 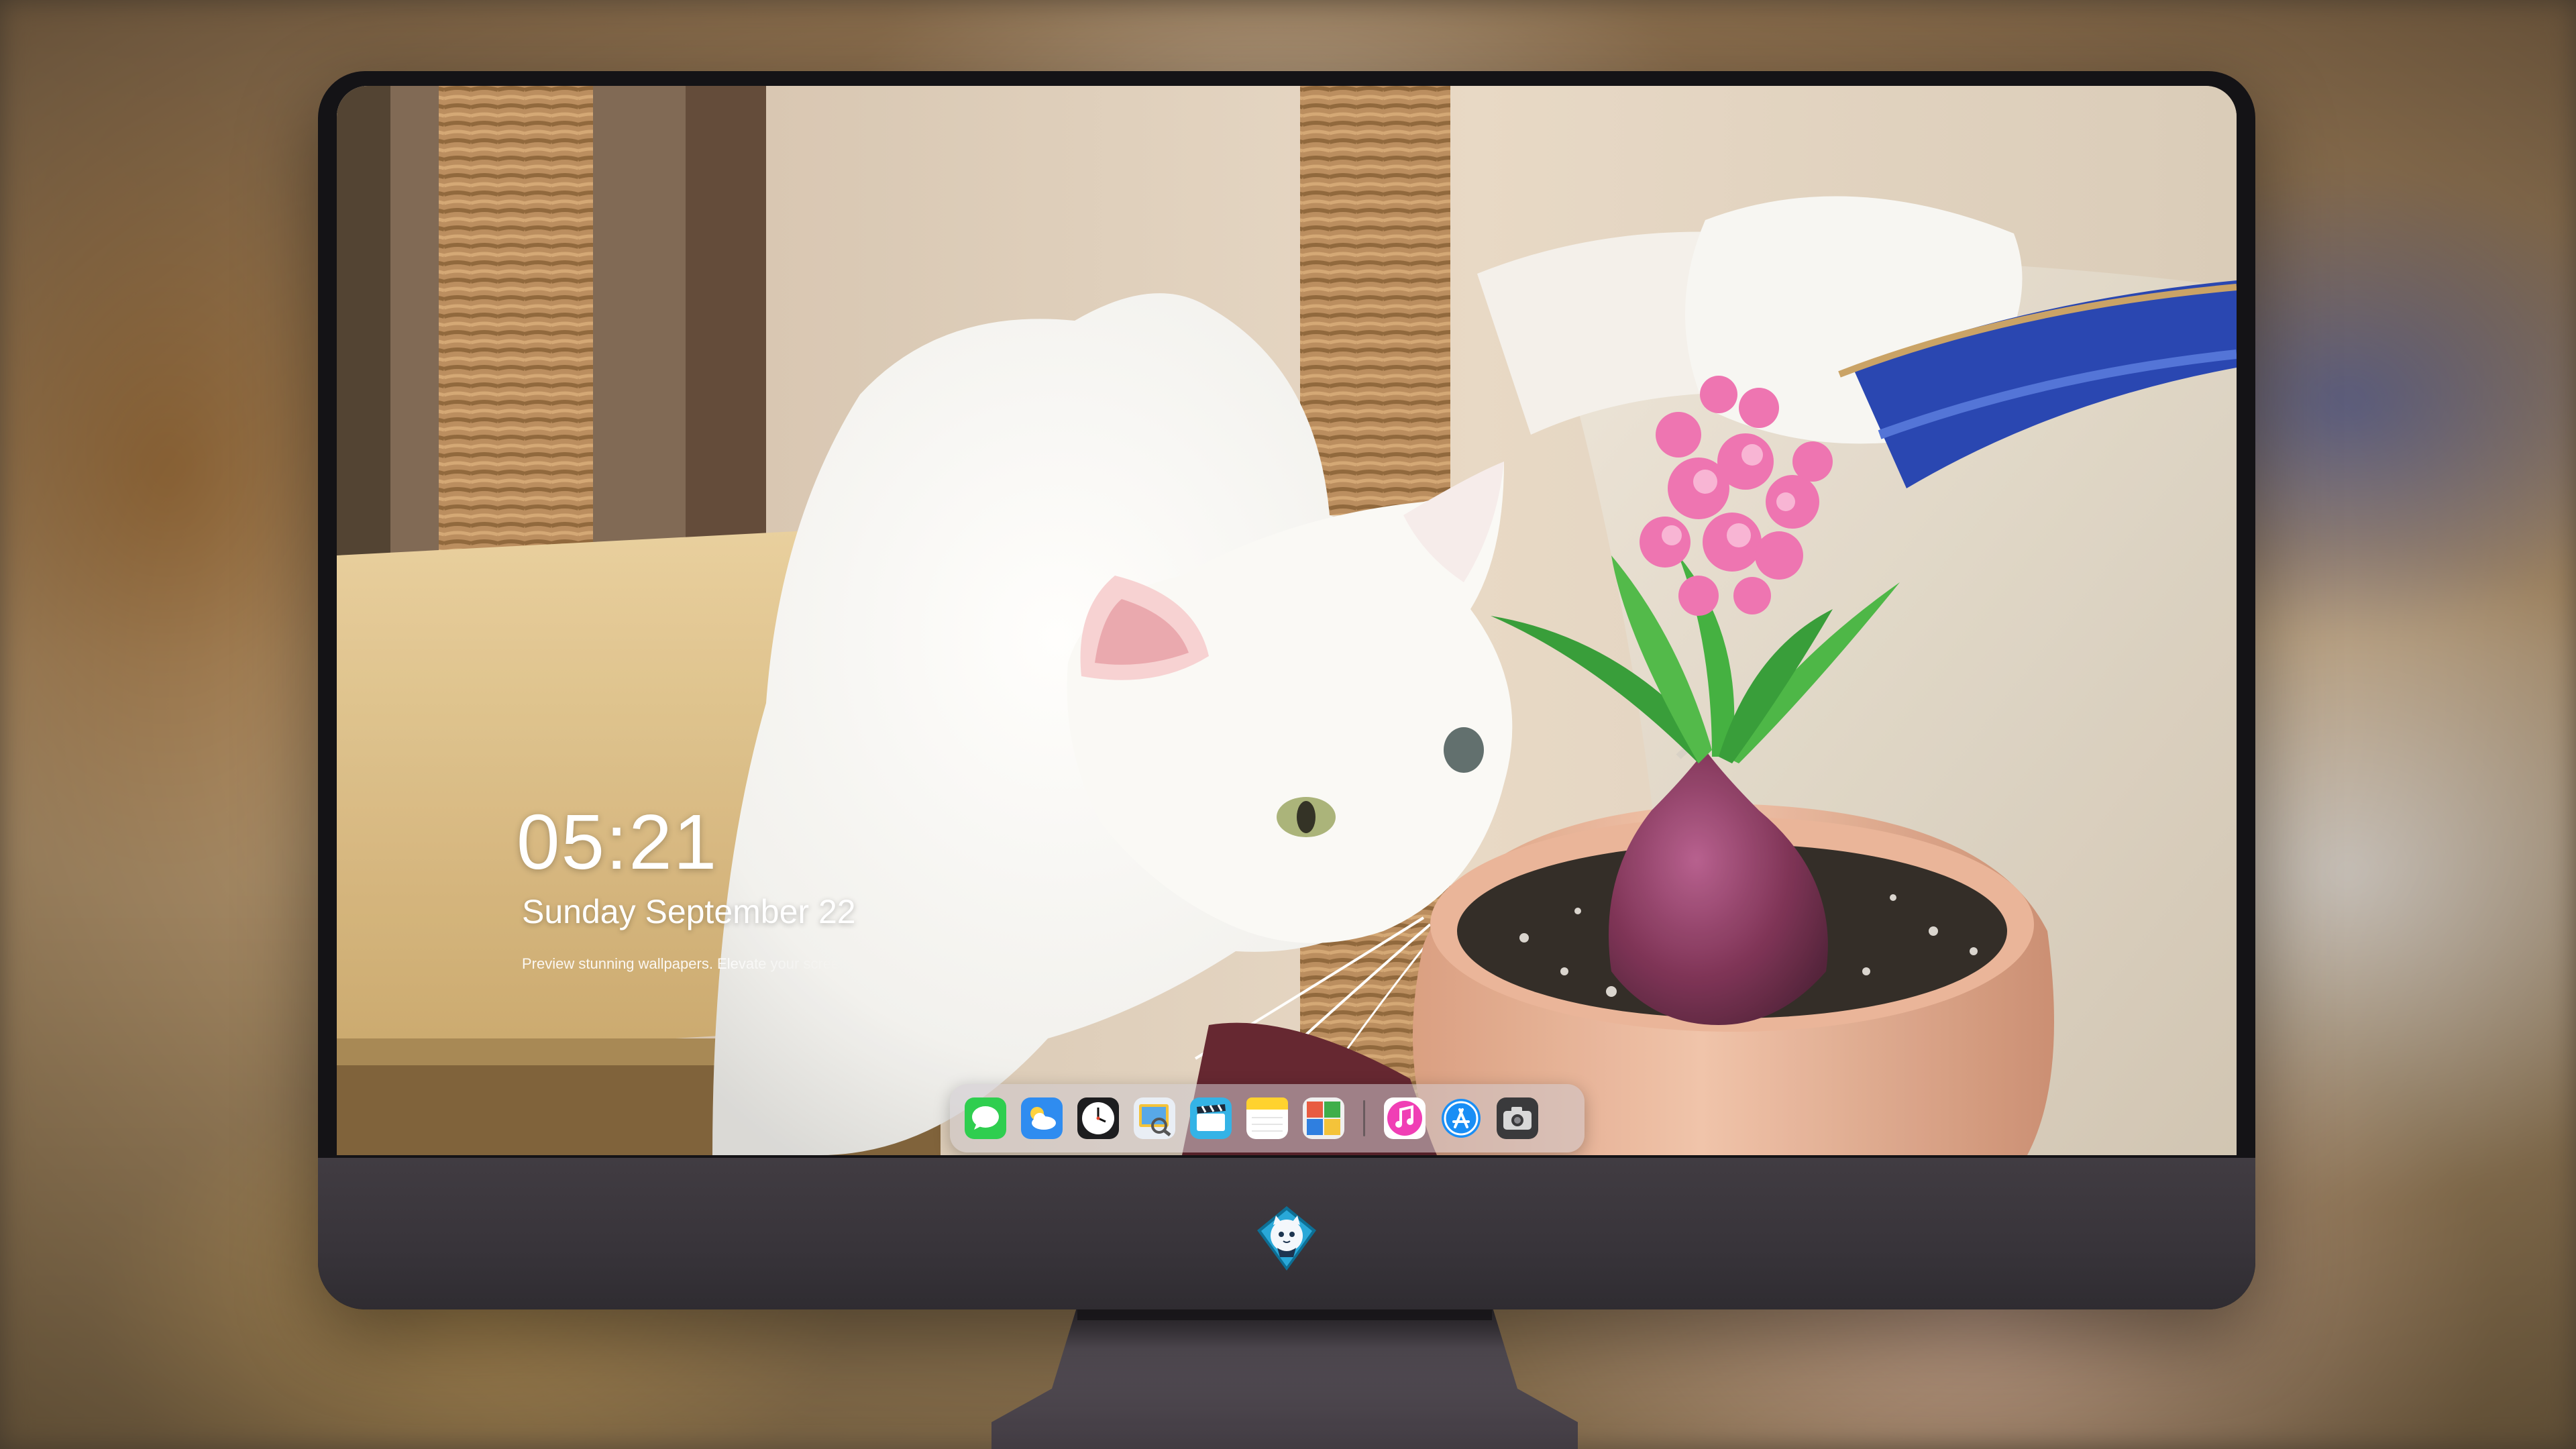 I want to click on weather-cloud-icon, so click(x=1042, y=1118).